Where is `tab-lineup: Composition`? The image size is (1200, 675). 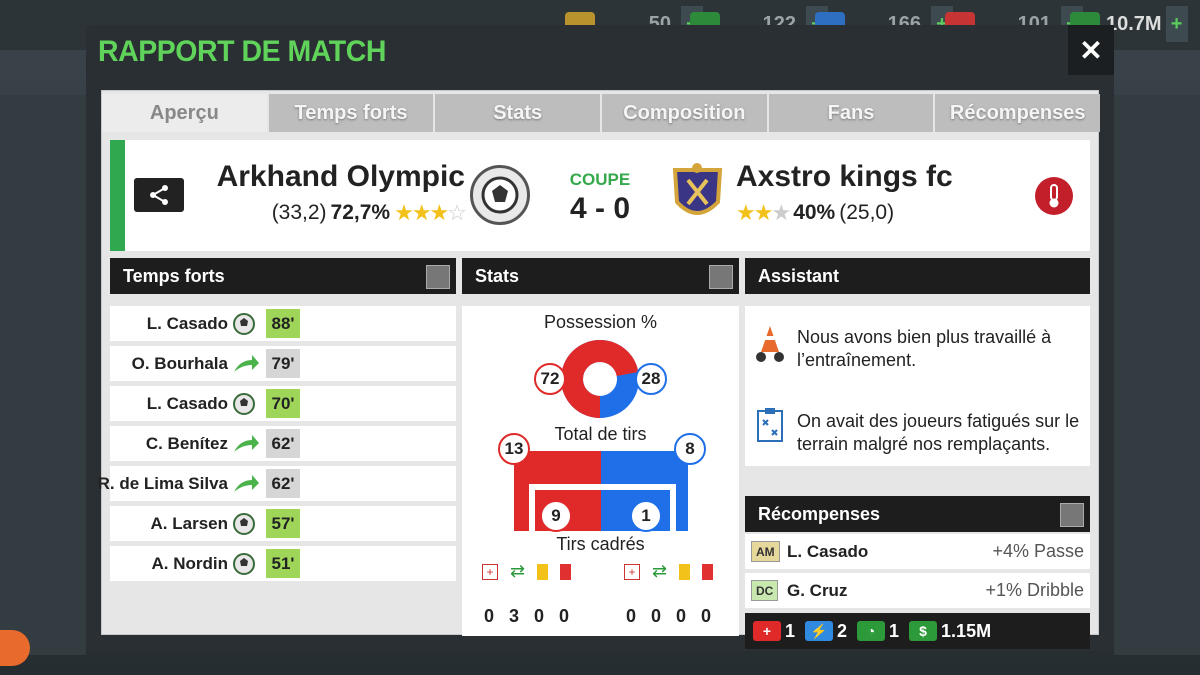
tab-lineup: Composition is located at coordinates (684, 113).